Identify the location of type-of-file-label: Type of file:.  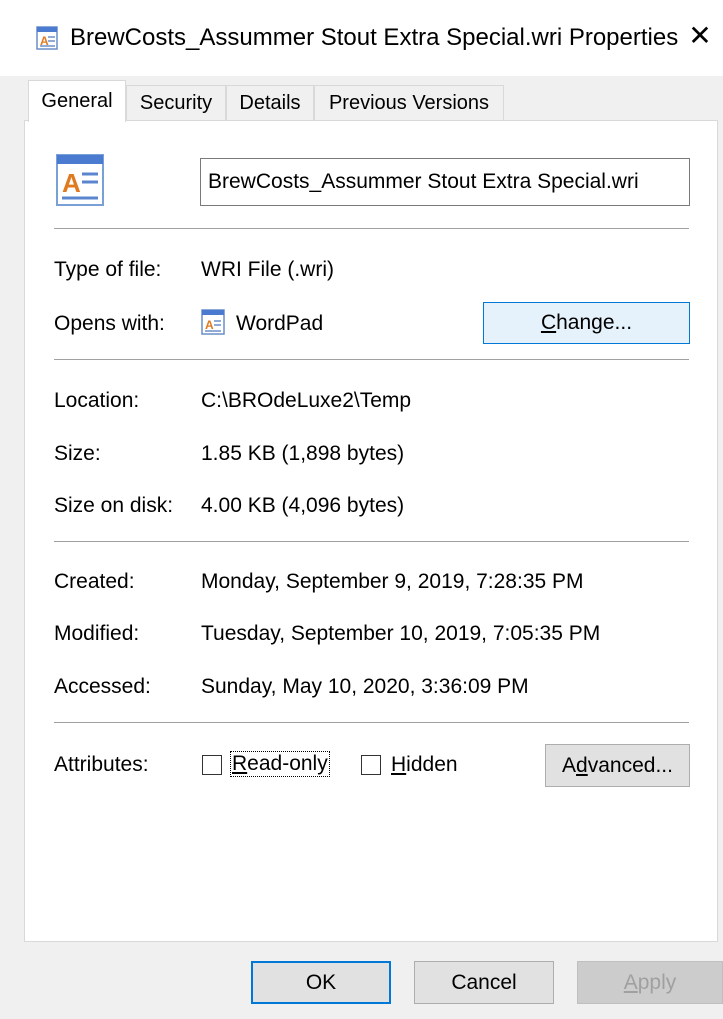
(108, 269).